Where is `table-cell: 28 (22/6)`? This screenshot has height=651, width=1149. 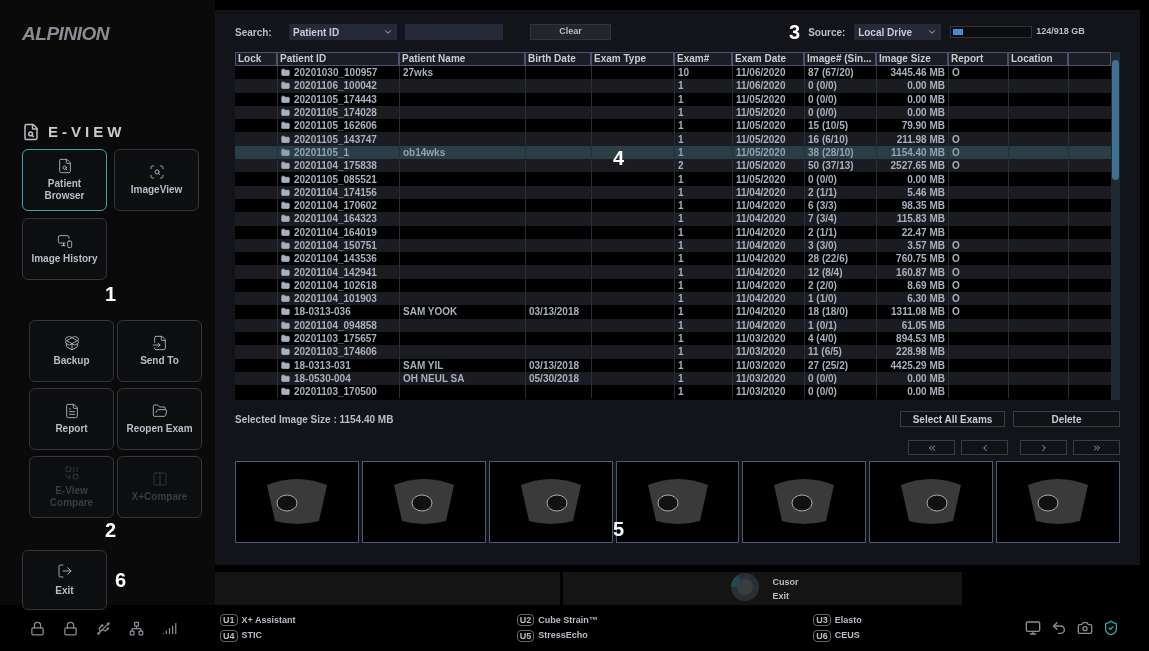 table-cell: 28 (22/6) is located at coordinates (828, 259).